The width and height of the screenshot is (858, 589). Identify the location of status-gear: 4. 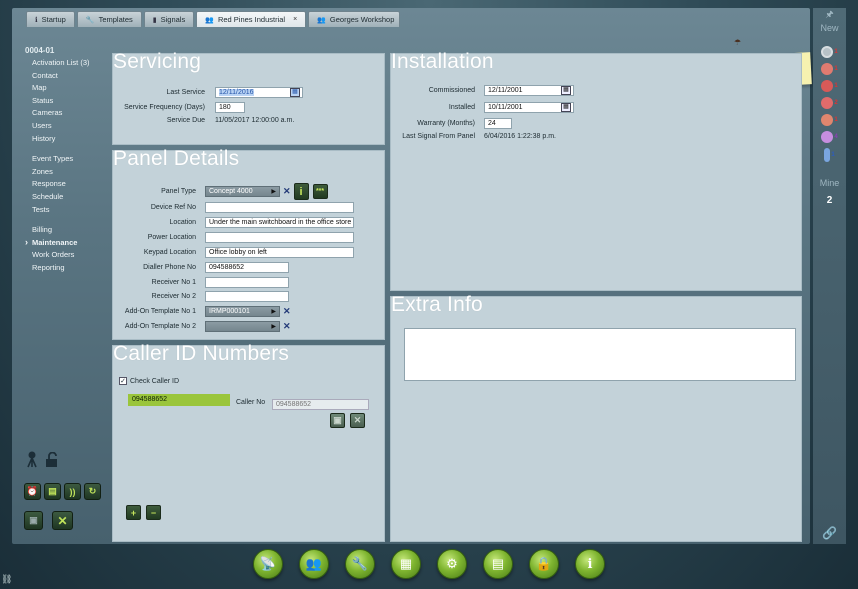
(829, 137).